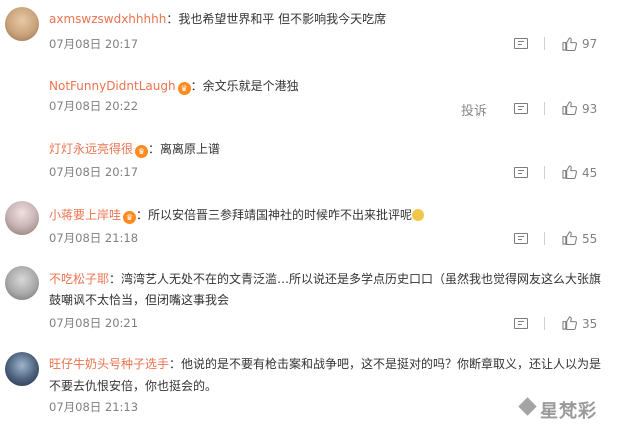 This screenshot has height=435, width=623. I want to click on like-count: 35, so click(590, 324).